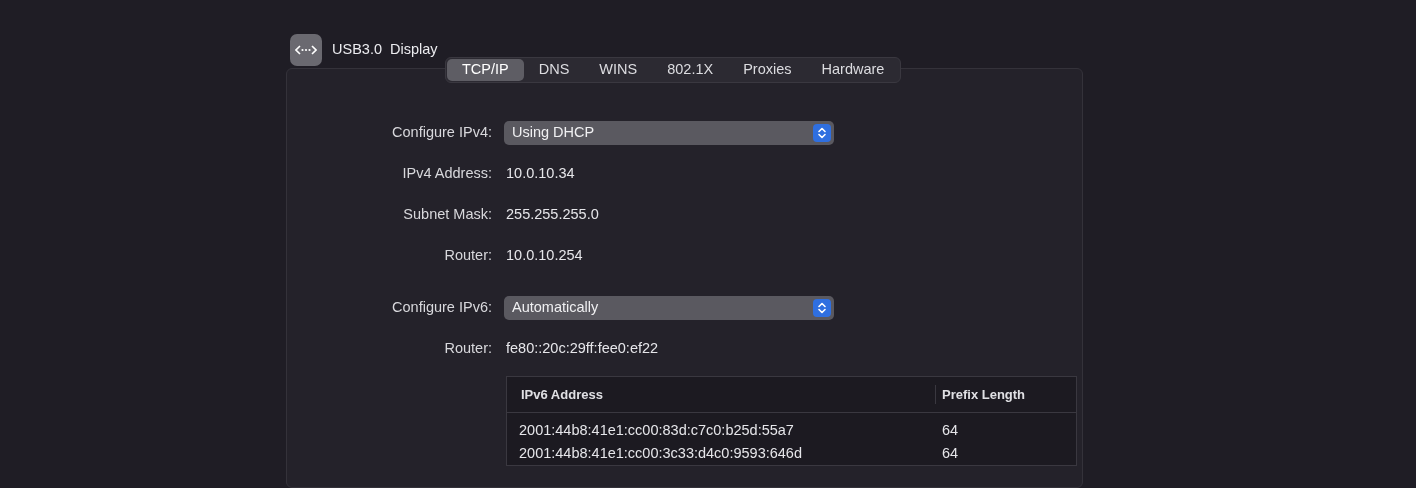  I want to click on tab: Hardware, so click(853, 70).